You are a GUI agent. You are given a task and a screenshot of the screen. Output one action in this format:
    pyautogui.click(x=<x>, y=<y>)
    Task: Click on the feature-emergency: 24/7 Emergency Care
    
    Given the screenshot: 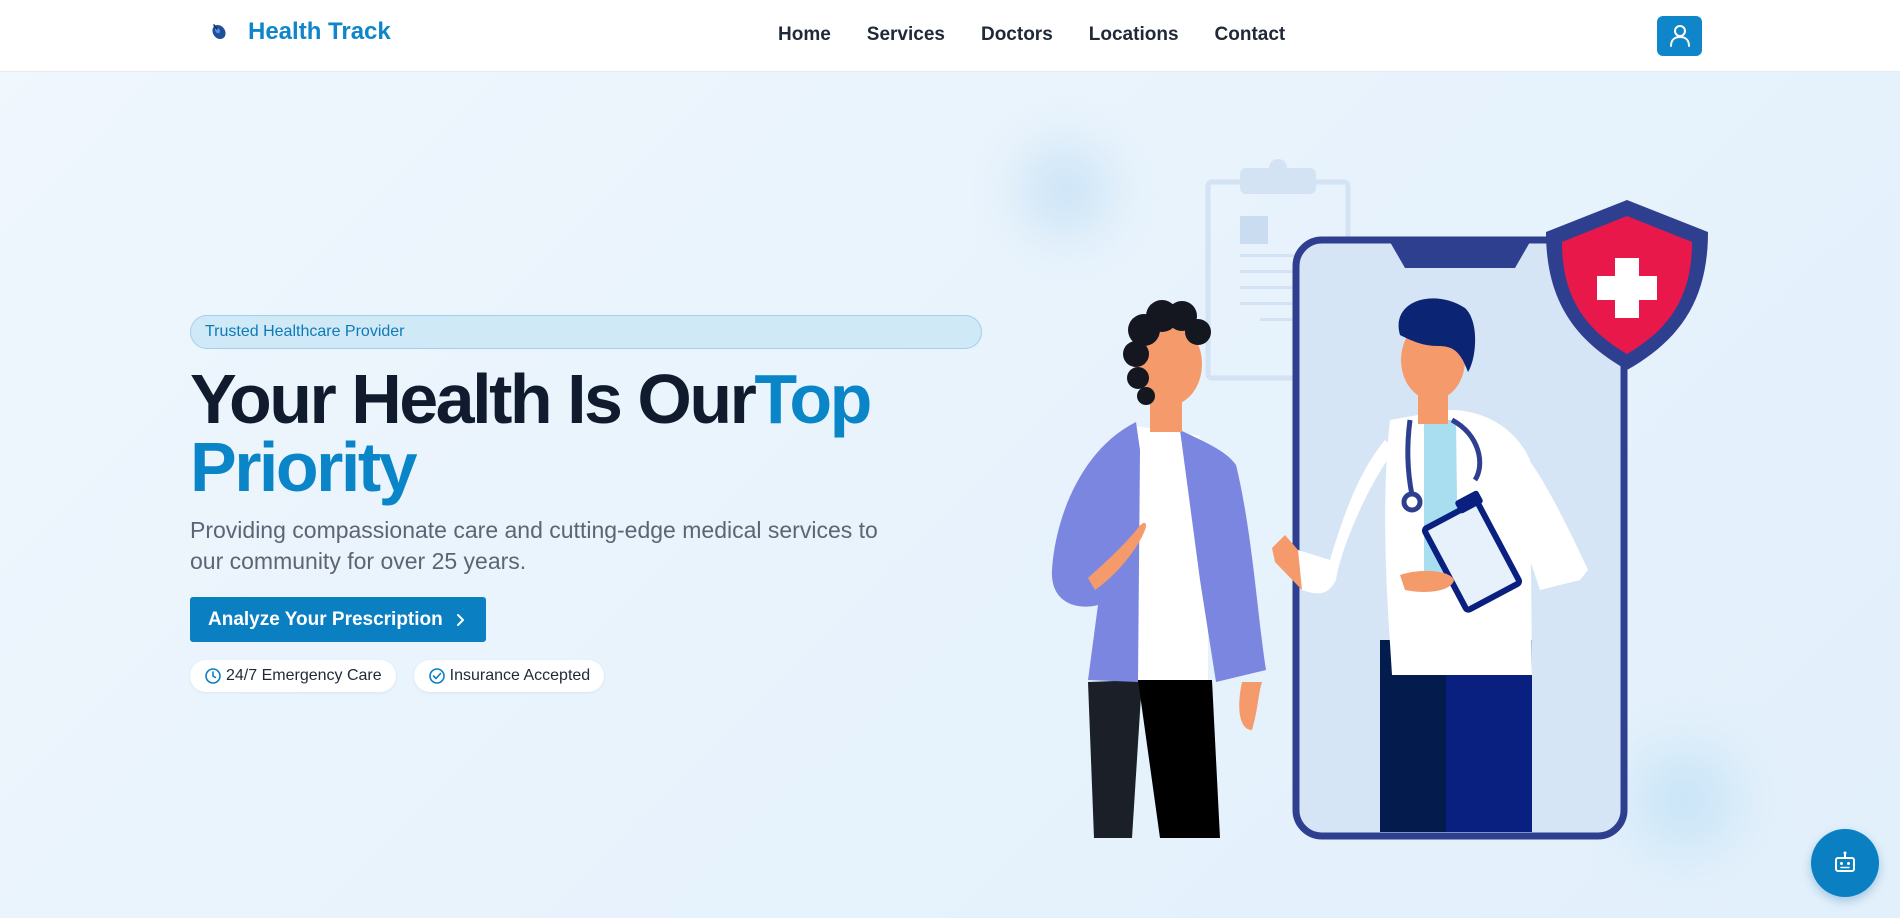 What is the action you would take?
    pyautogui.click(x=293, y=676)
    